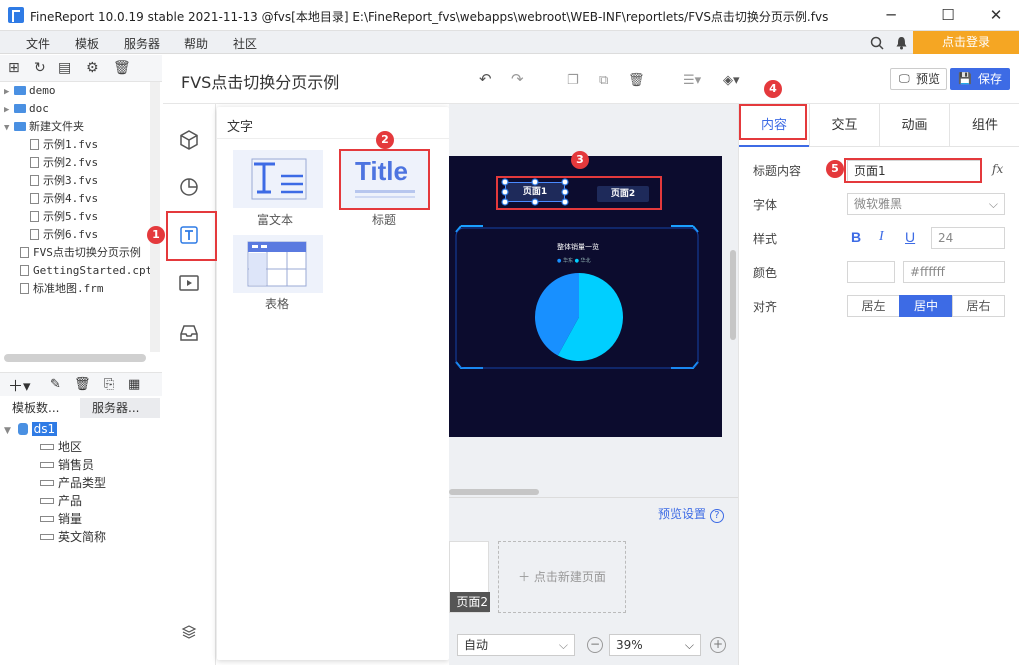 The image size is (1019, 665). Describe the element at coordinates (636, 80) in the screenshot. I see `delete-component-icon: 🗑` at that location.